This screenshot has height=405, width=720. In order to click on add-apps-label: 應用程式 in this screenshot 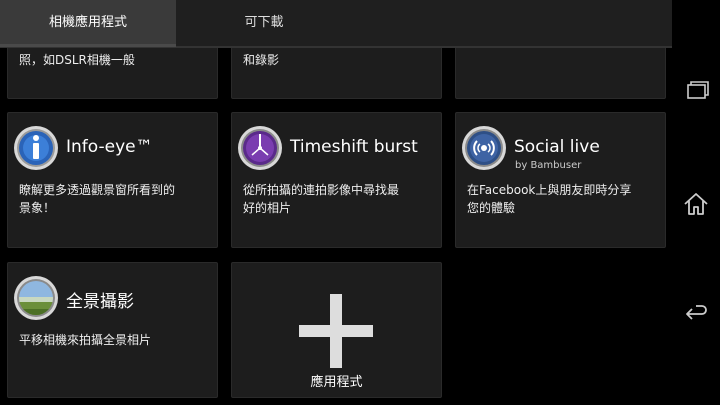, I will do `click(336, 382)`.